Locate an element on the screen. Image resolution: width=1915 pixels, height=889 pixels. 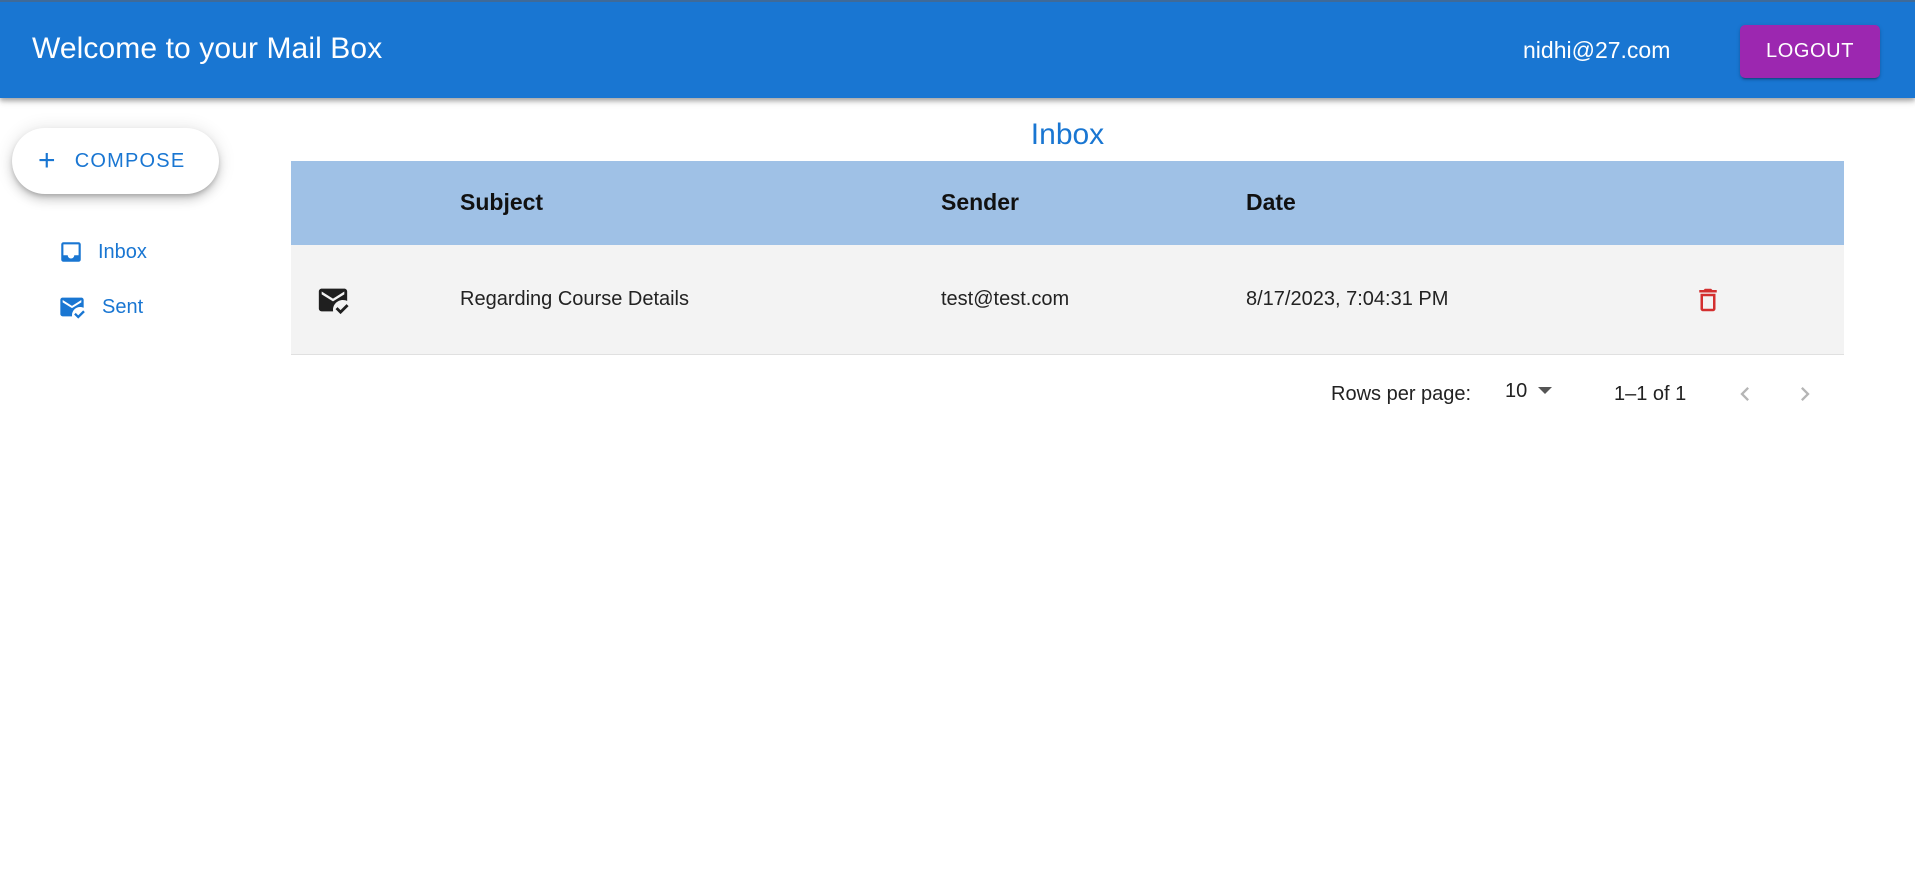
column-header-sender: Sender is located at coordinates (980, 202).